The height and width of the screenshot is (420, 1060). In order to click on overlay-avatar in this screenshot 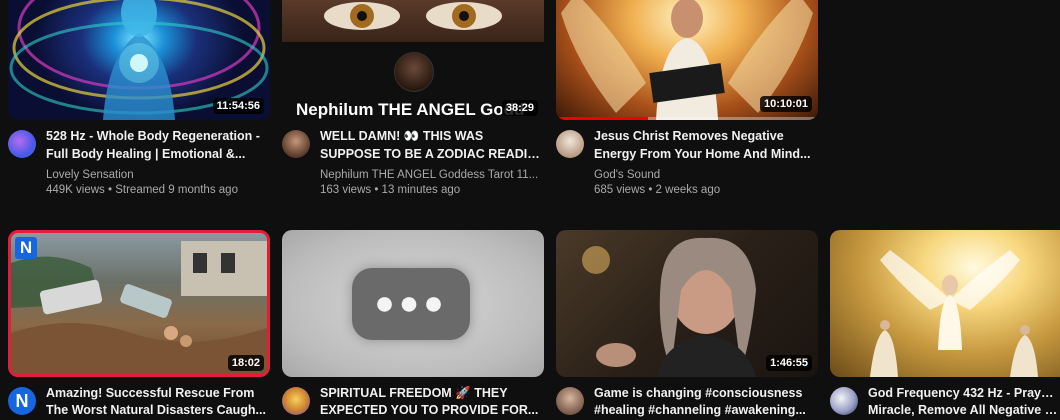, I will do `click(414, 72)`.